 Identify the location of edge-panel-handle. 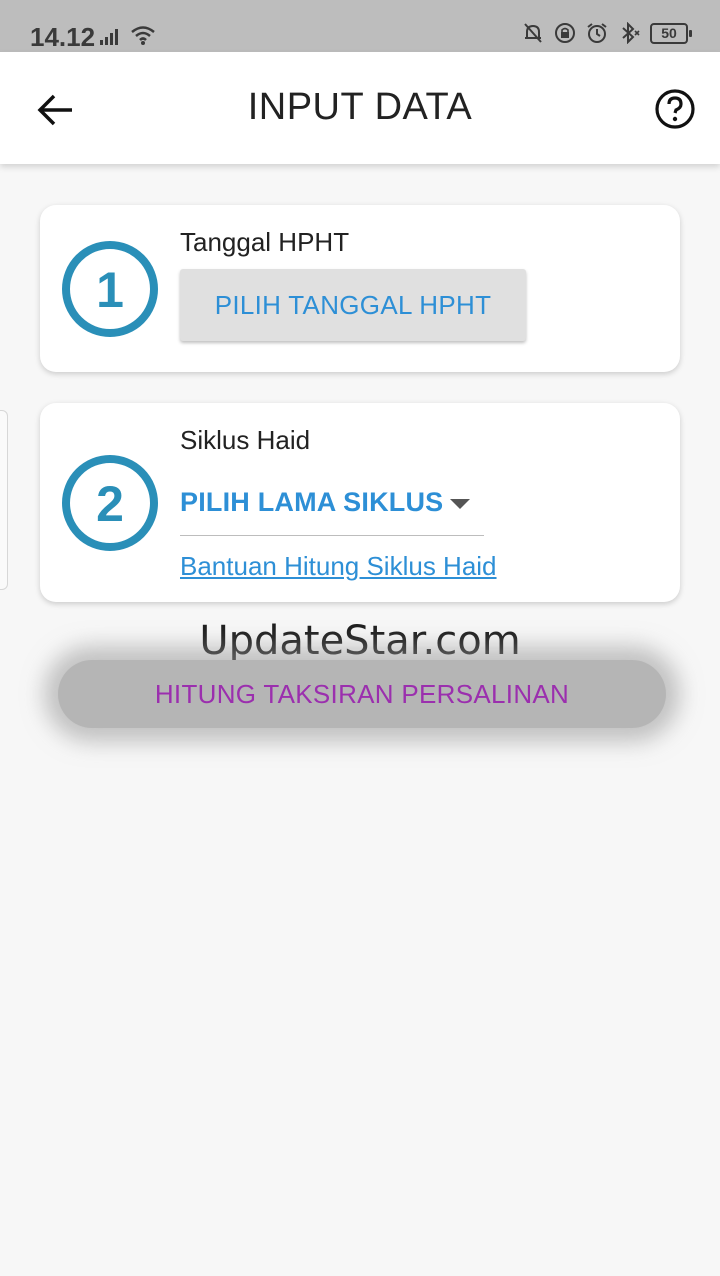
(4, 500).